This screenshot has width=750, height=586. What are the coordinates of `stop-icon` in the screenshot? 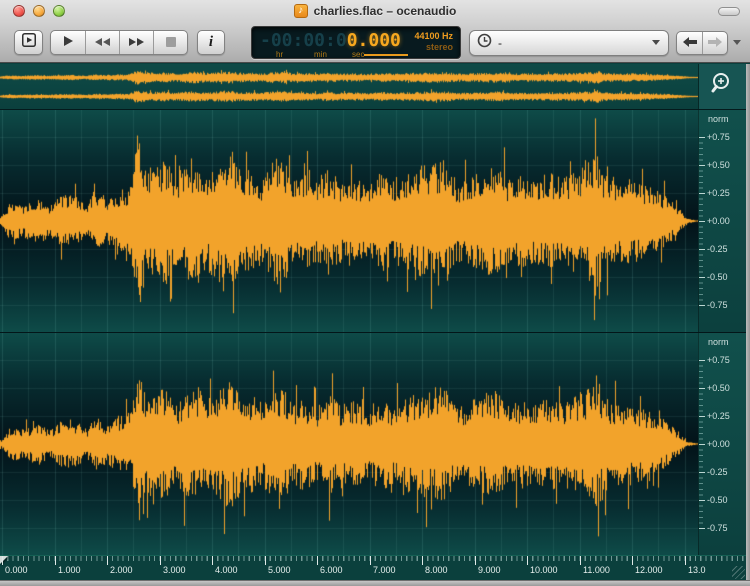 It's located at (170, 43).